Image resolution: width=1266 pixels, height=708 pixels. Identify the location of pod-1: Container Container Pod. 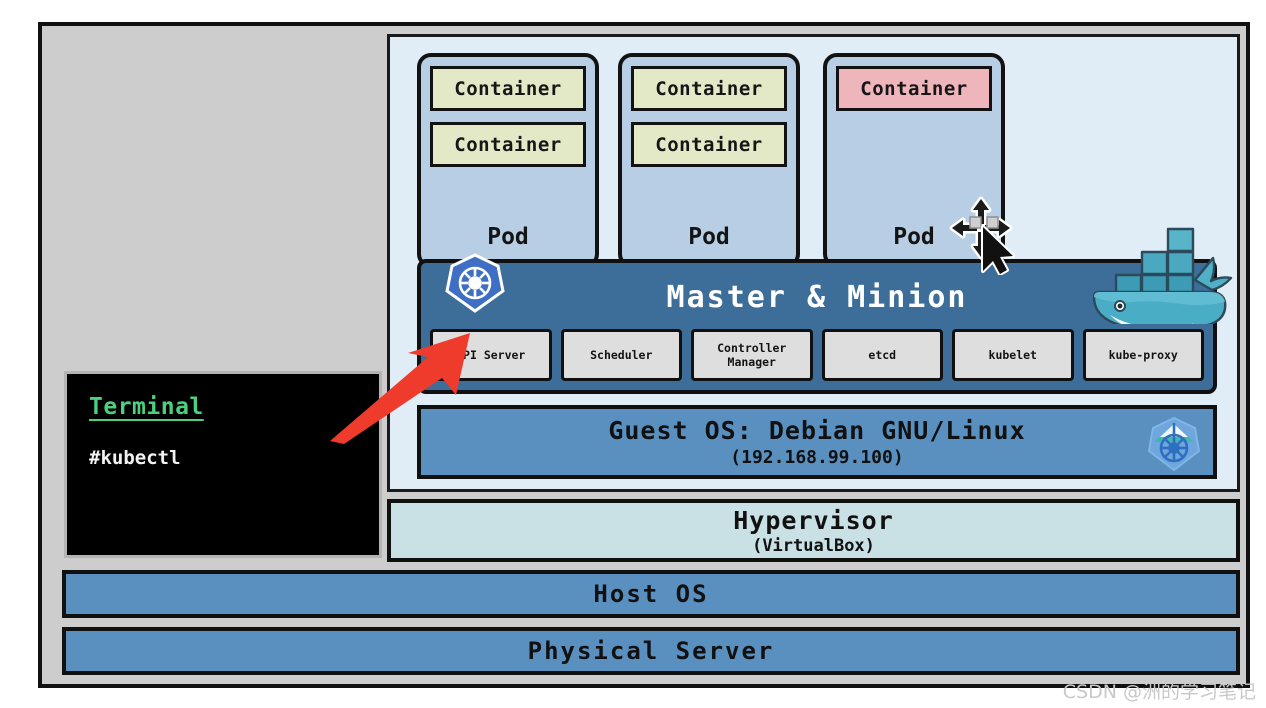
(508, 160).